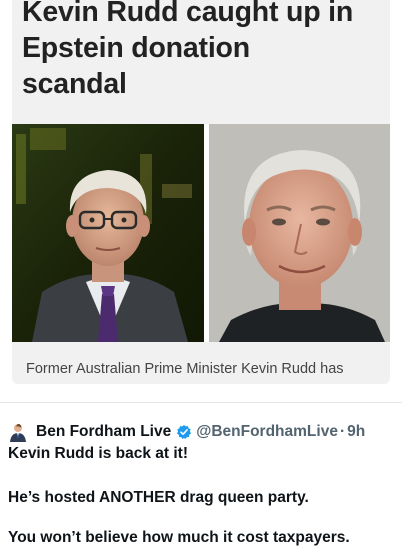 The width and height of the screenshot is (402, 553). What do you see at coordinates (74, 84) in the screenshot?
I see `headline-line-3: scandal` at bounding box center [74, 84].